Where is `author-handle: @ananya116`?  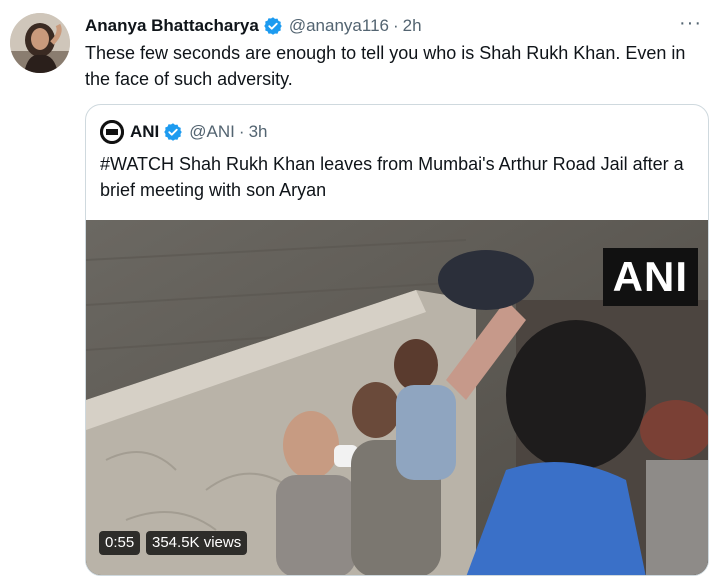 author-handle: @ananya116 is located at coordinates (339, 26).